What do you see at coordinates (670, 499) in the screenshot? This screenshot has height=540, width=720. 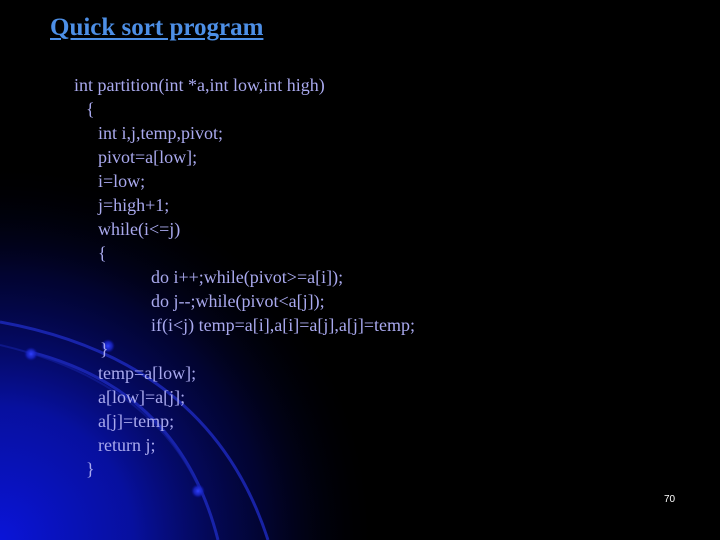 I see `page-number: 70` at bounding box center [670, 499].